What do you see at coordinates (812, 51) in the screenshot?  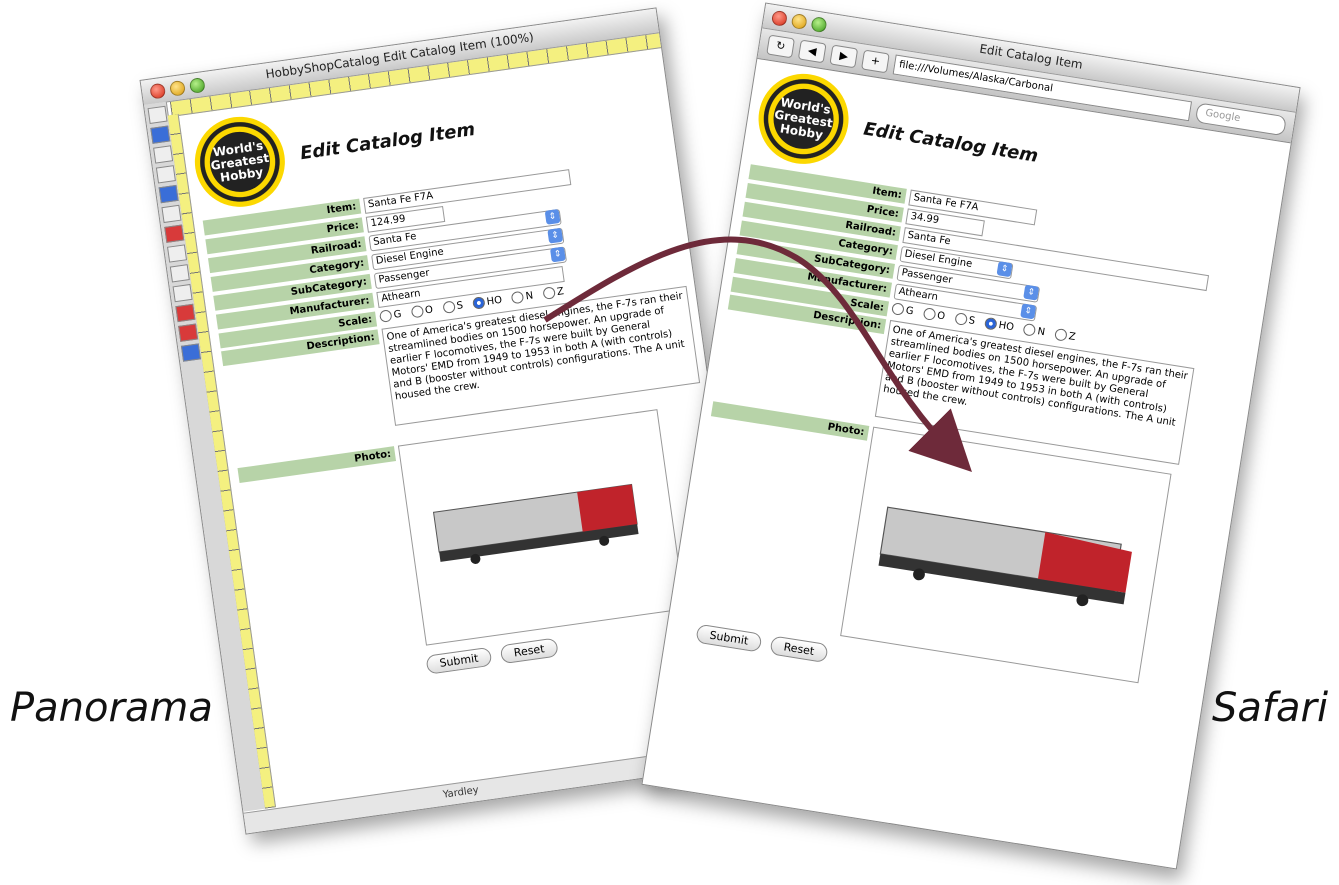 I see `back-icon: ◀` at bounding box center [812, 51].